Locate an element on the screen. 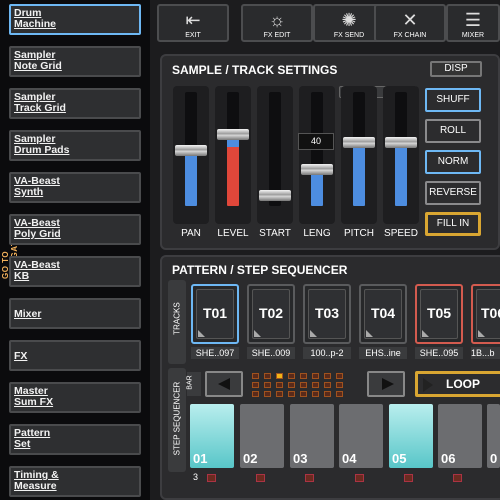  pan-fill is located at coordinates (191, 178).